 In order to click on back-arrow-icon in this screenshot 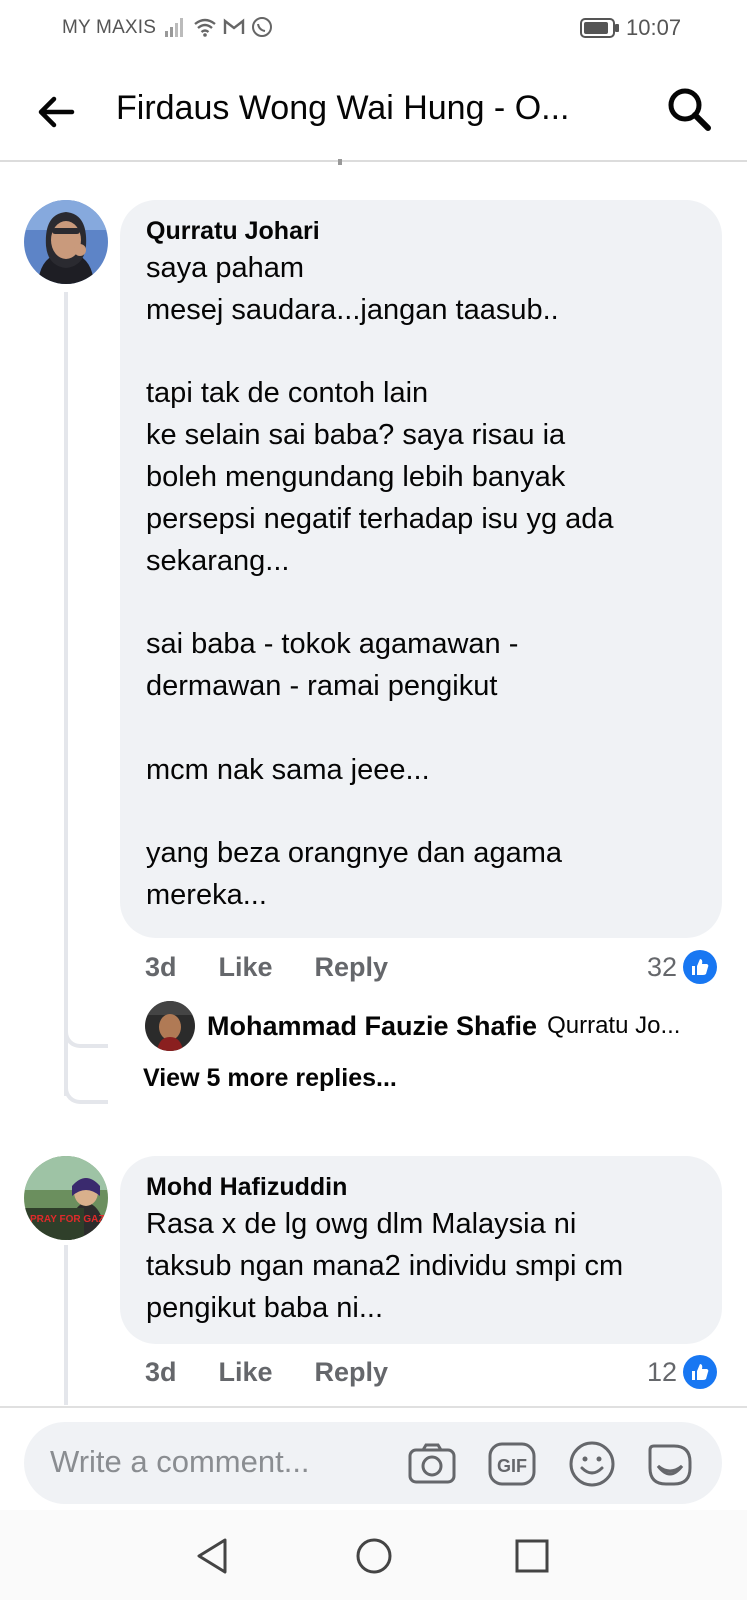, I will do `click(56, 112)`.